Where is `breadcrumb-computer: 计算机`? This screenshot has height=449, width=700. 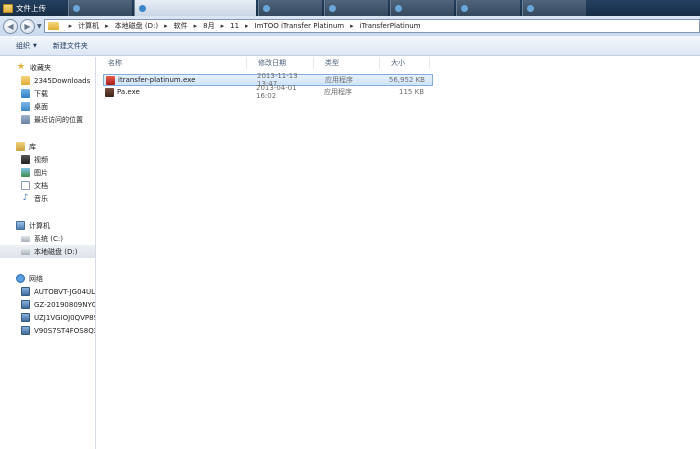
breadcrumb-computer: 计算机 is located at coordinates (88, 26).